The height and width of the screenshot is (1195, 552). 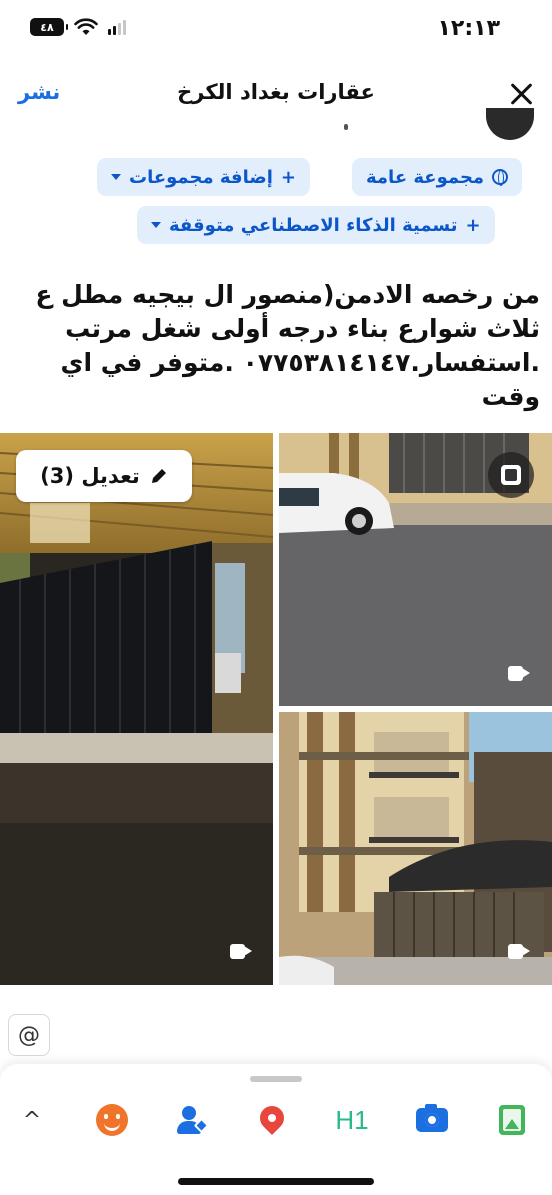 What do you see at coordinates (112, 1120) in the screenshot?
I see `feeling-icon` at bounding box center [112, 1120].